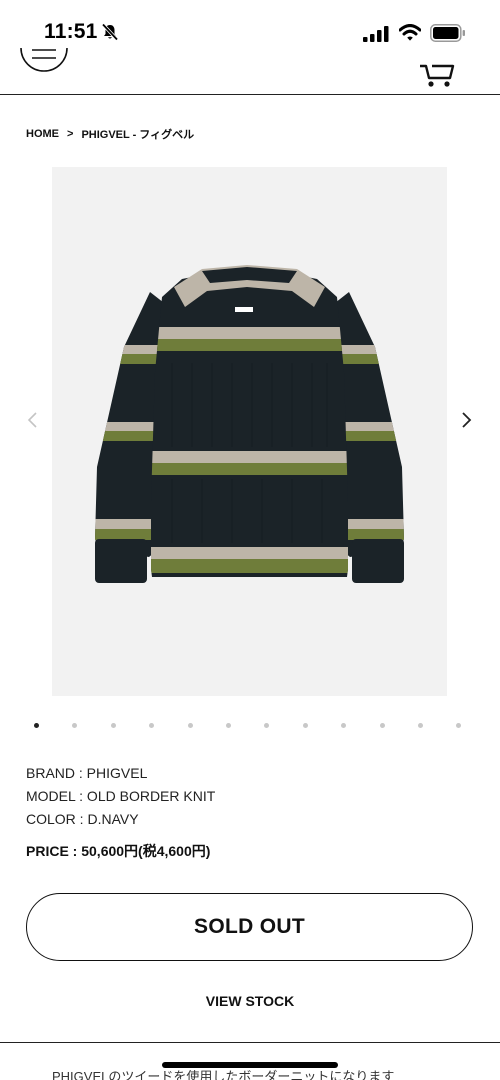  I want to click on battery-icon, so click(447, 33).